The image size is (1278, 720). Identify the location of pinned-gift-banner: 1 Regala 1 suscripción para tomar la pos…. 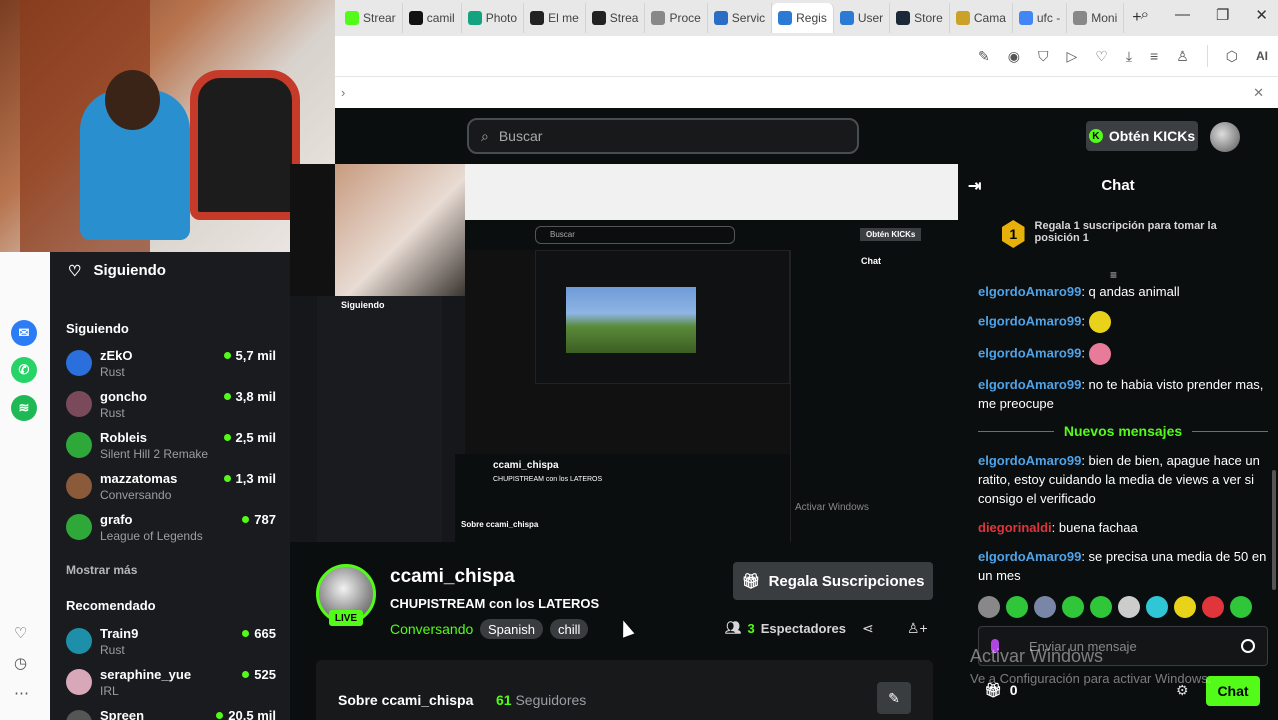
(1122, 234).